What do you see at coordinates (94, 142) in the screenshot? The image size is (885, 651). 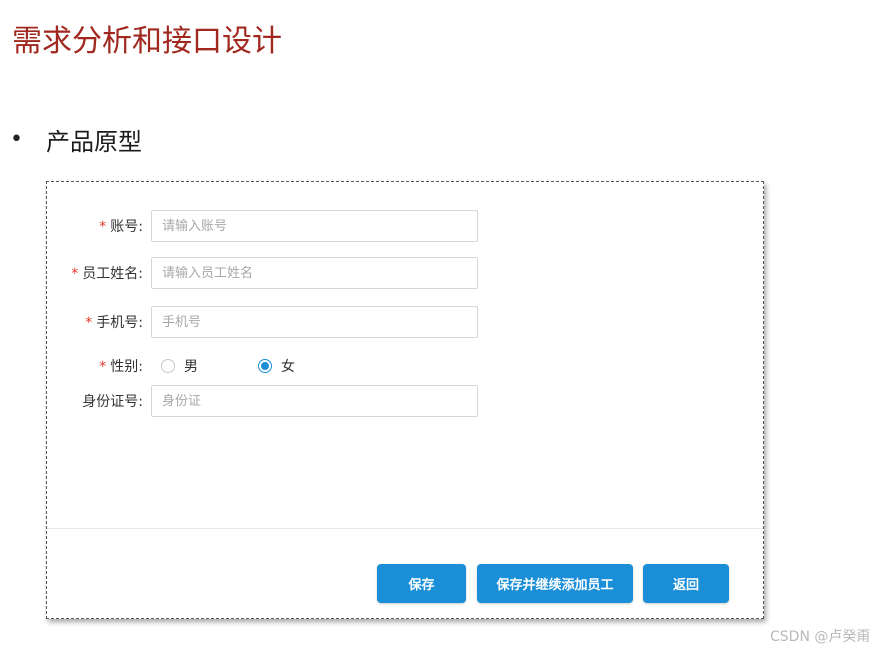 I see `bullet-text: 产品原型` at bounding box center [94, 142].